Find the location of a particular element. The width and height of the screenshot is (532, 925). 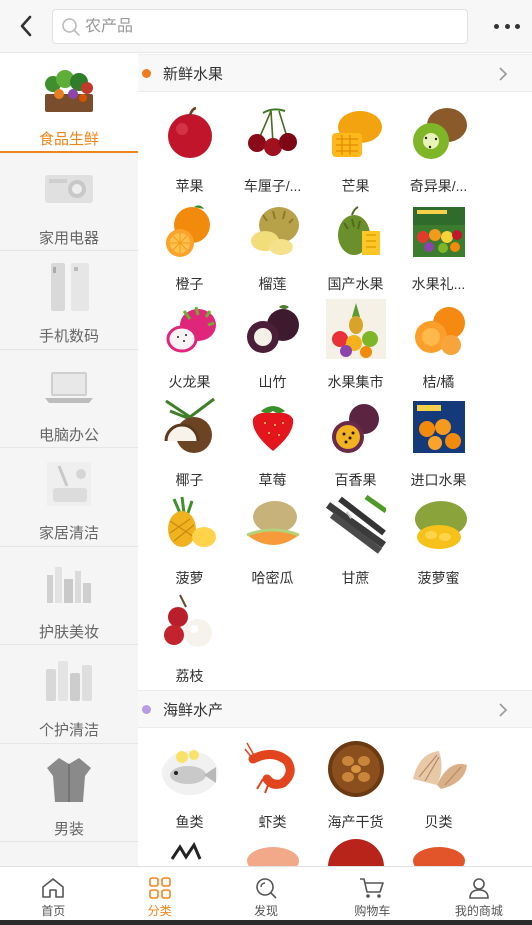

item-label: 国产水果 is located at coordinates (355, 284).